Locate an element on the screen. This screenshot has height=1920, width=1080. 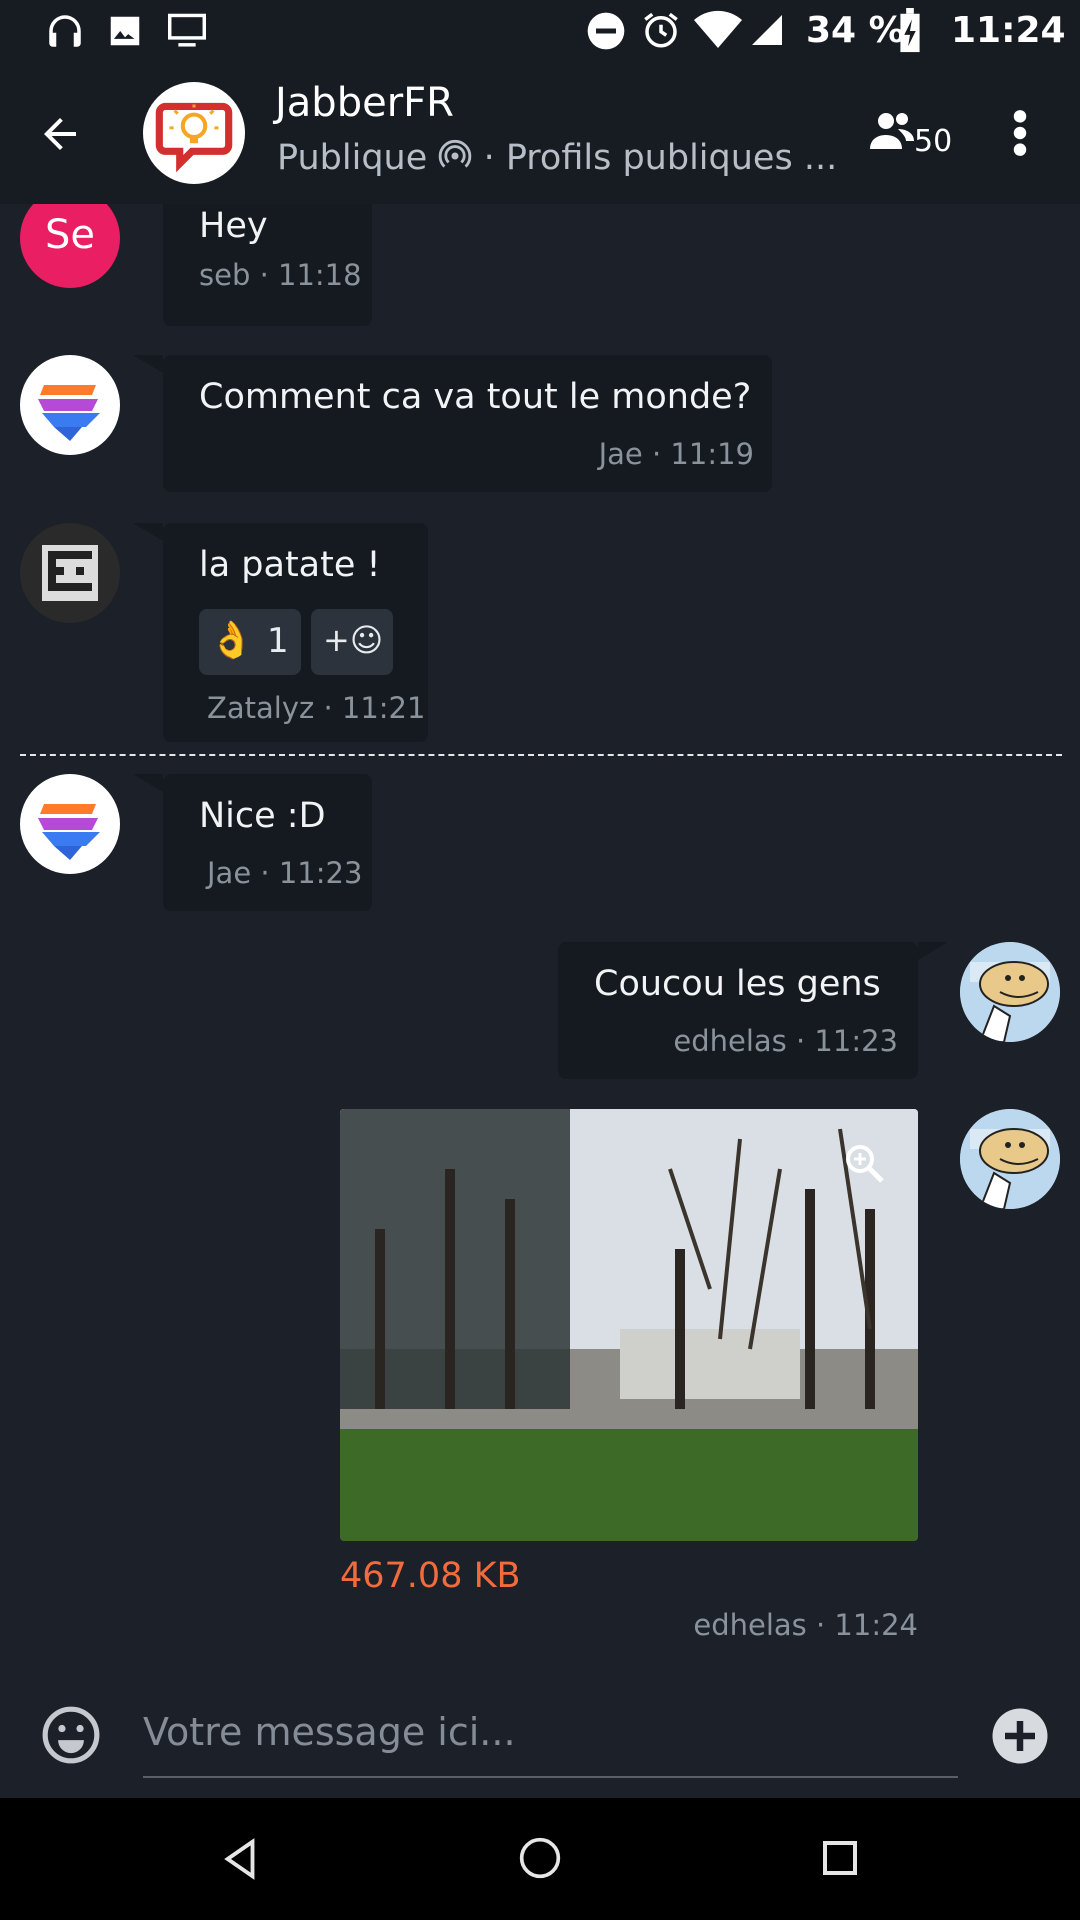
maze-pattern-icon is located at coordinates (70, 573).